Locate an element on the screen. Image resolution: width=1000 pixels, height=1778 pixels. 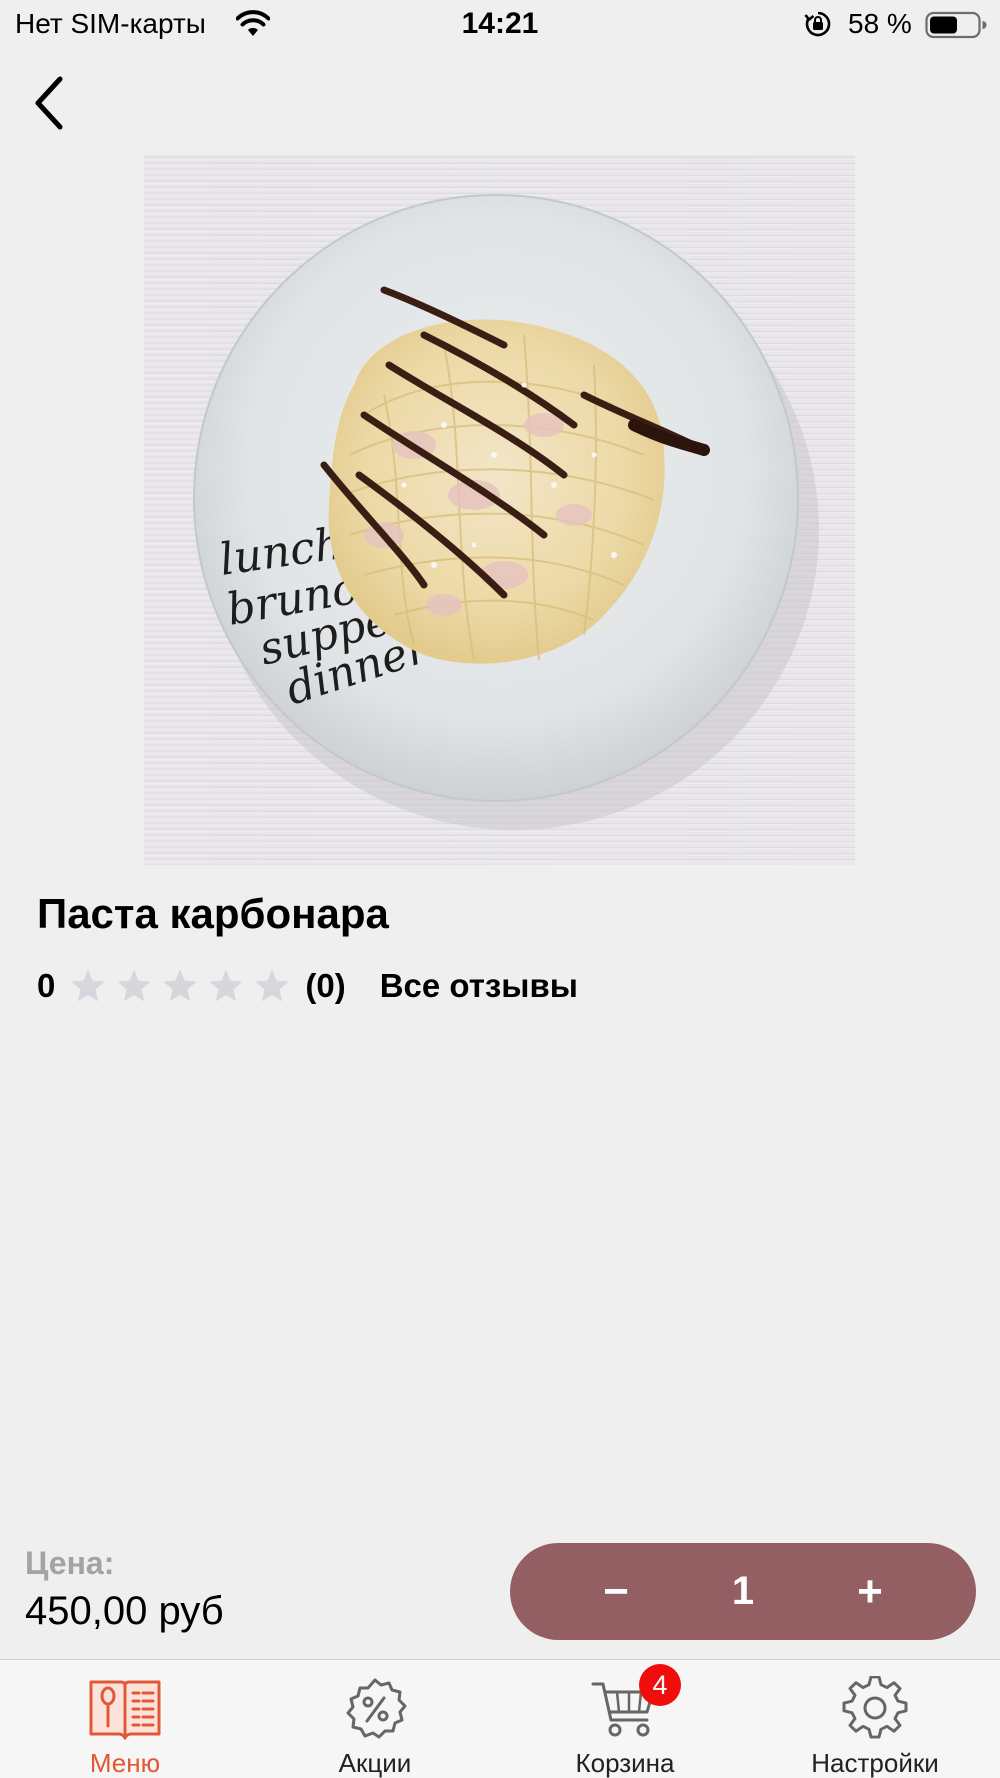
increment-button: + is located at coordinates (870, 1592).